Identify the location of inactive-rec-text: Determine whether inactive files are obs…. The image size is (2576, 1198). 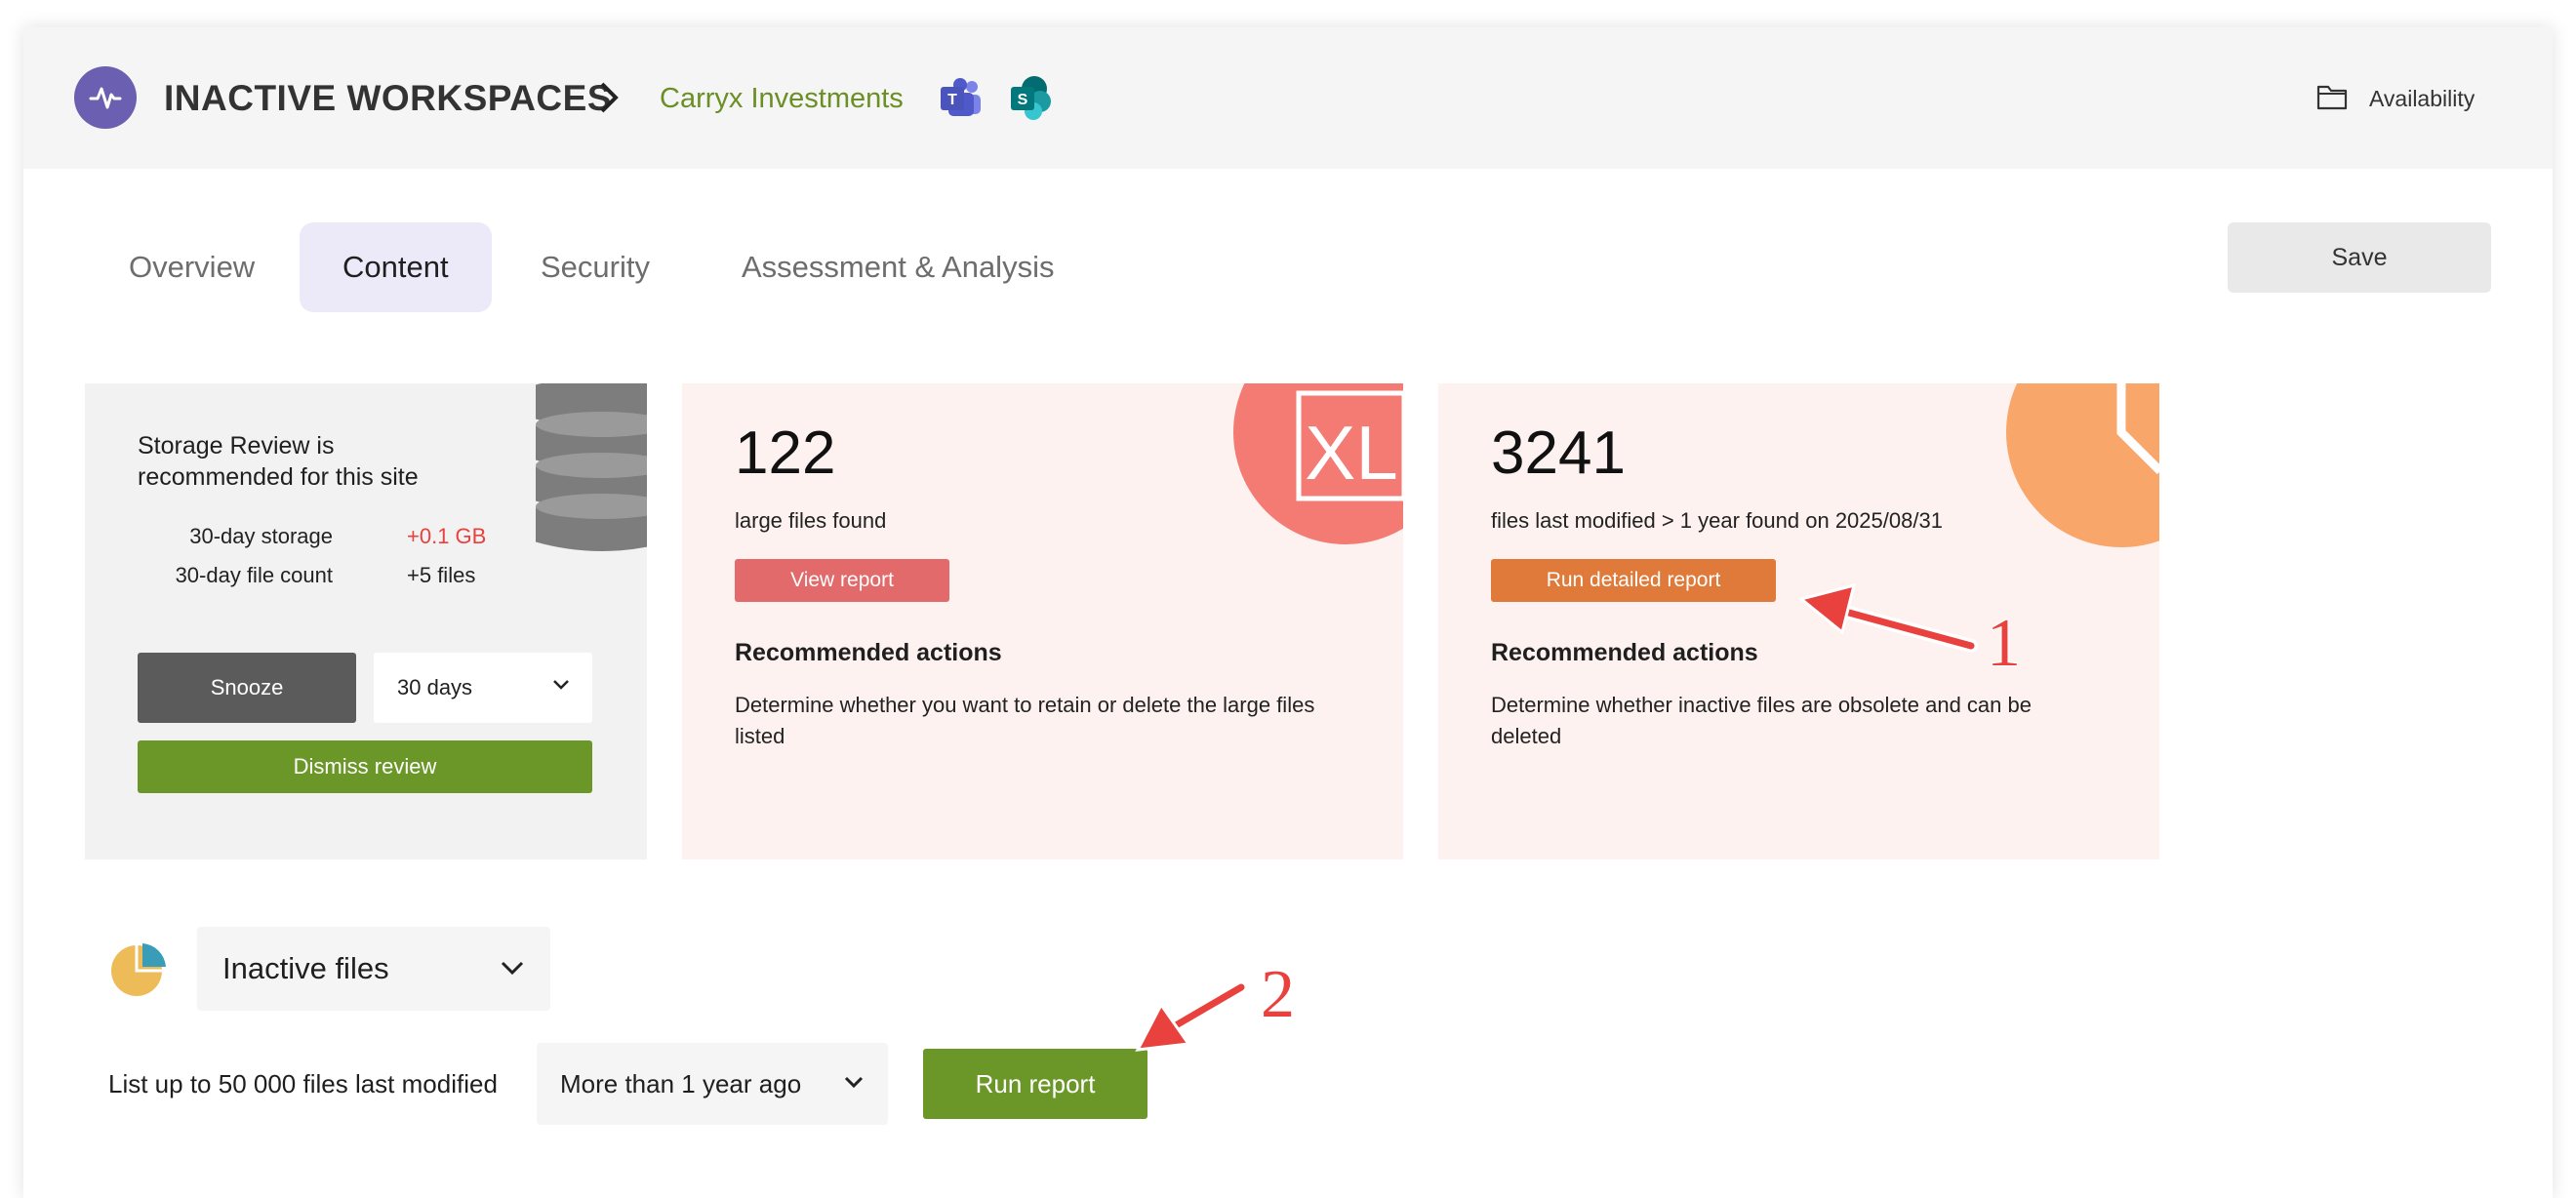
(1761, 720).